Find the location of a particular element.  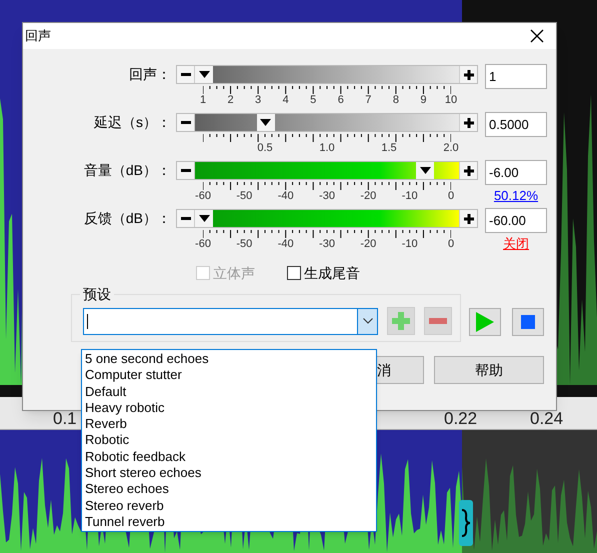

scale-label: 2 is located at coordinates (230, 100).